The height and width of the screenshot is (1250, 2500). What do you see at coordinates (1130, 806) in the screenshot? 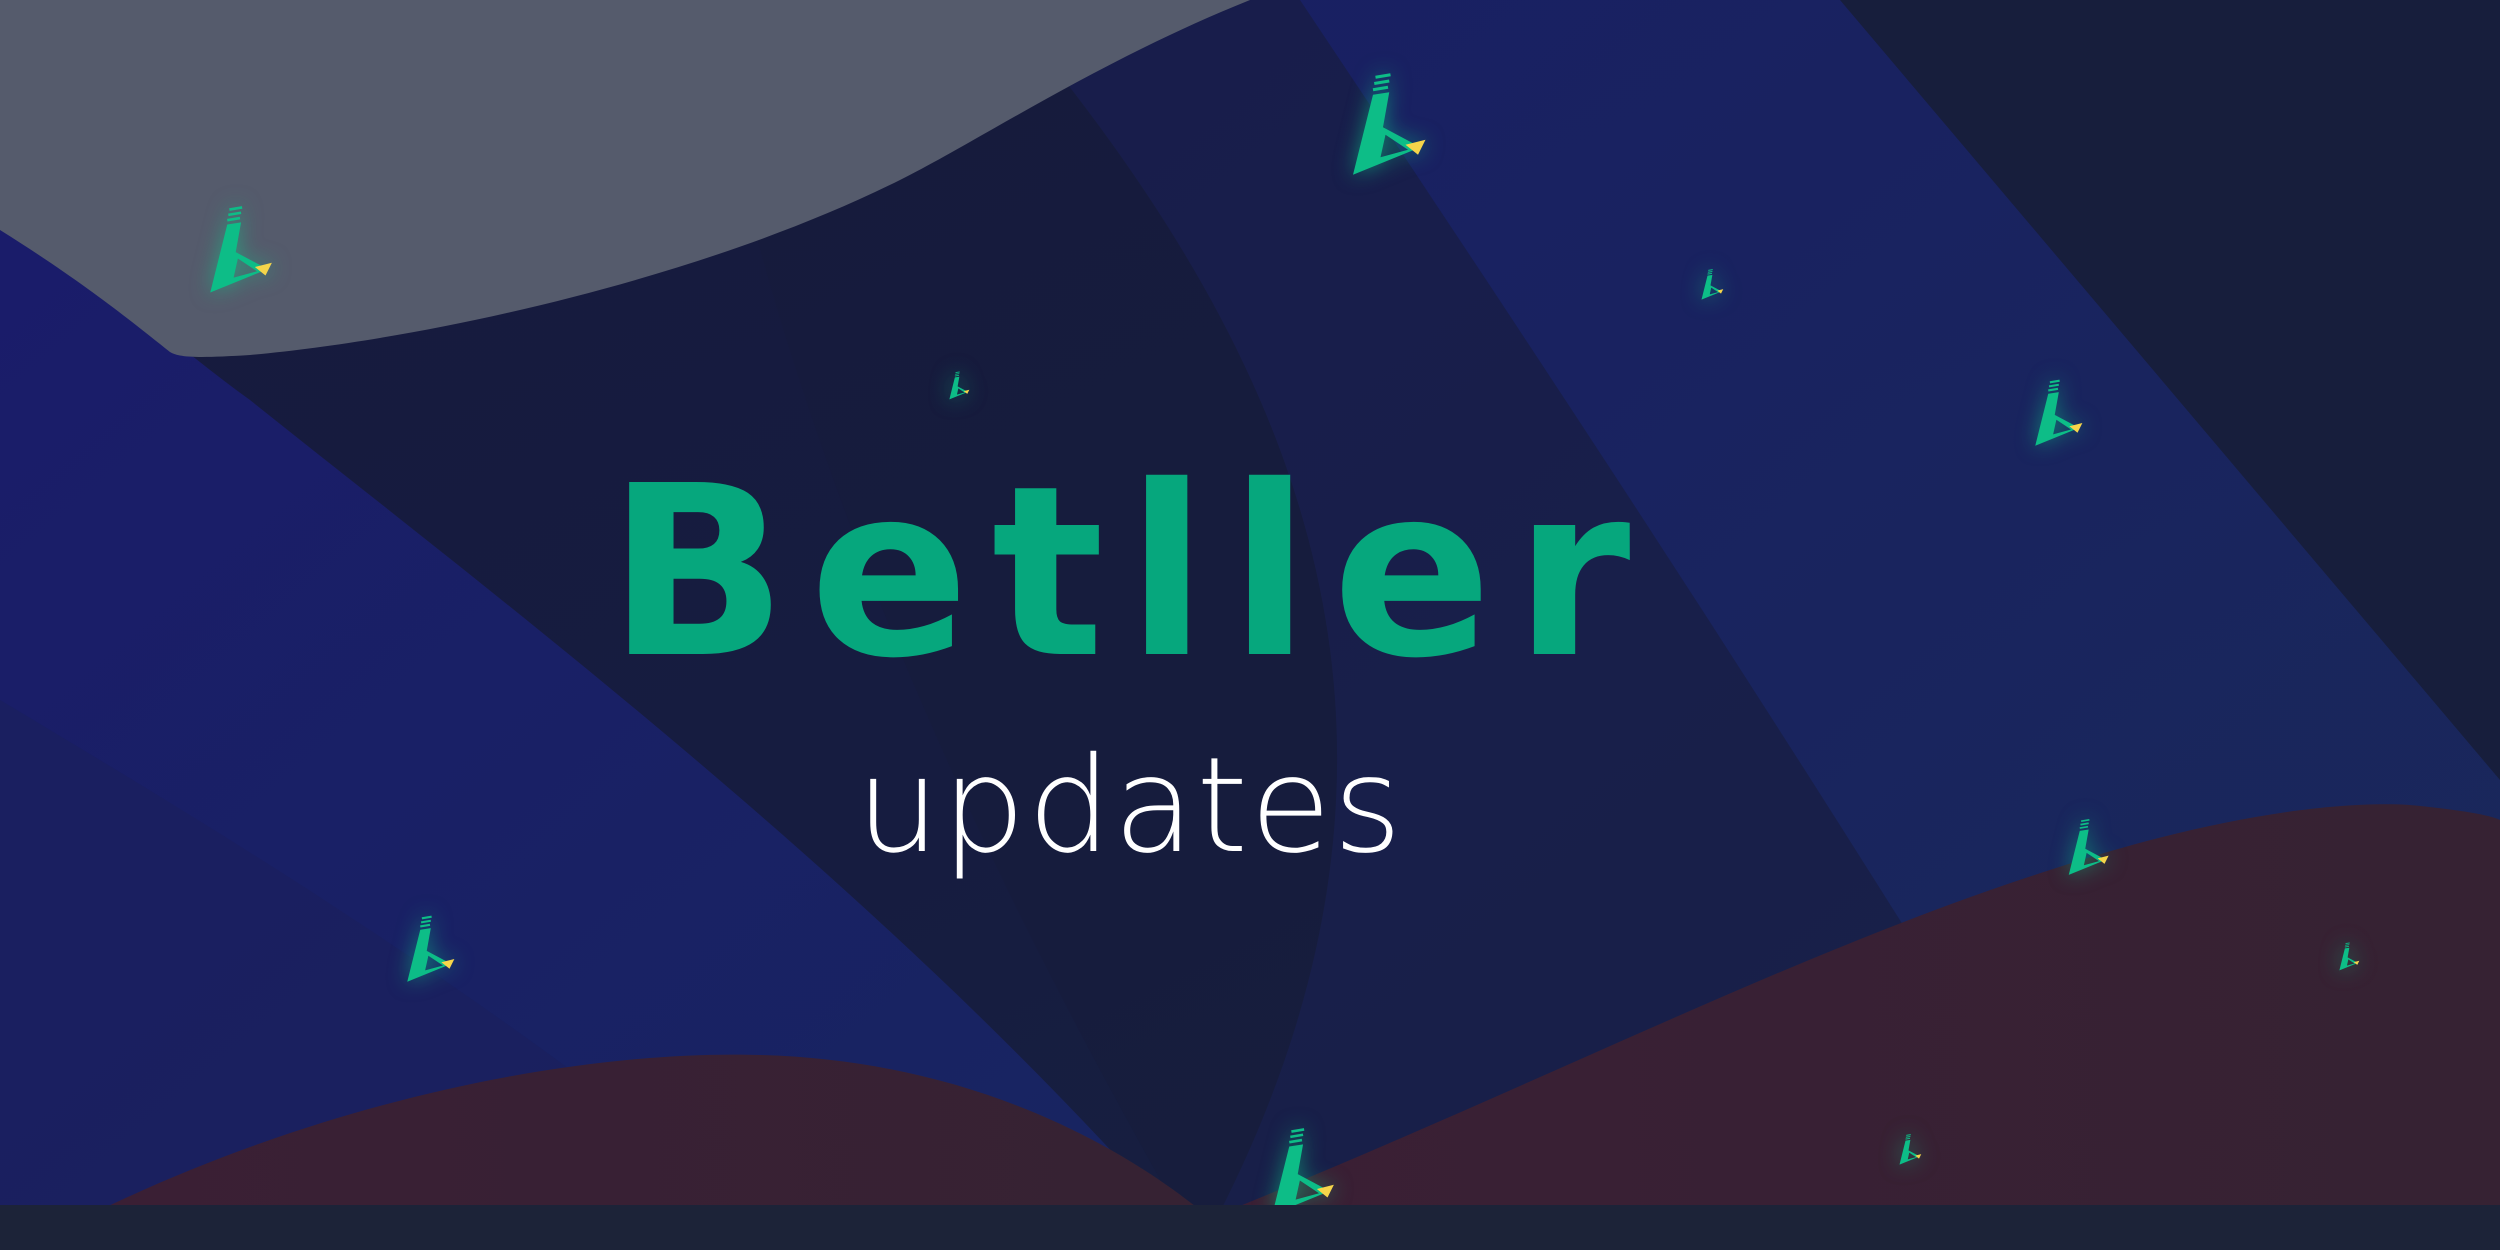
I see `brand-subtitle: updates` at bounding box center [1130, 806].